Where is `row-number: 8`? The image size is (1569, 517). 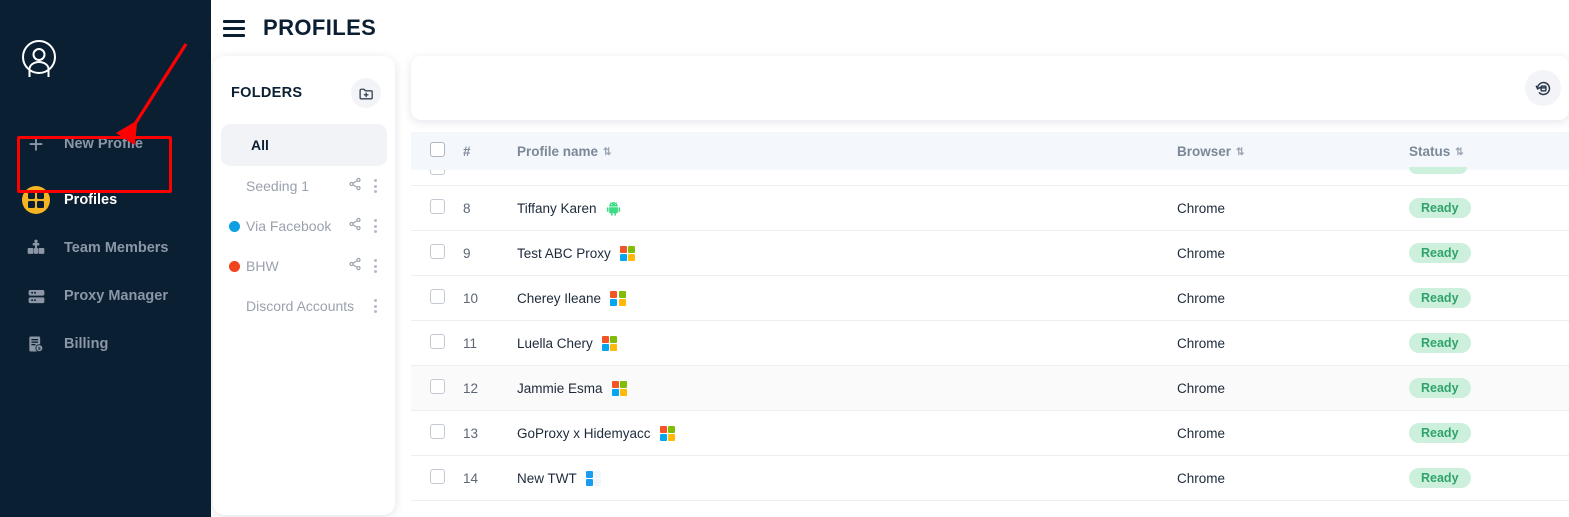 row-number: 8 is located at coordinates (467, 208).